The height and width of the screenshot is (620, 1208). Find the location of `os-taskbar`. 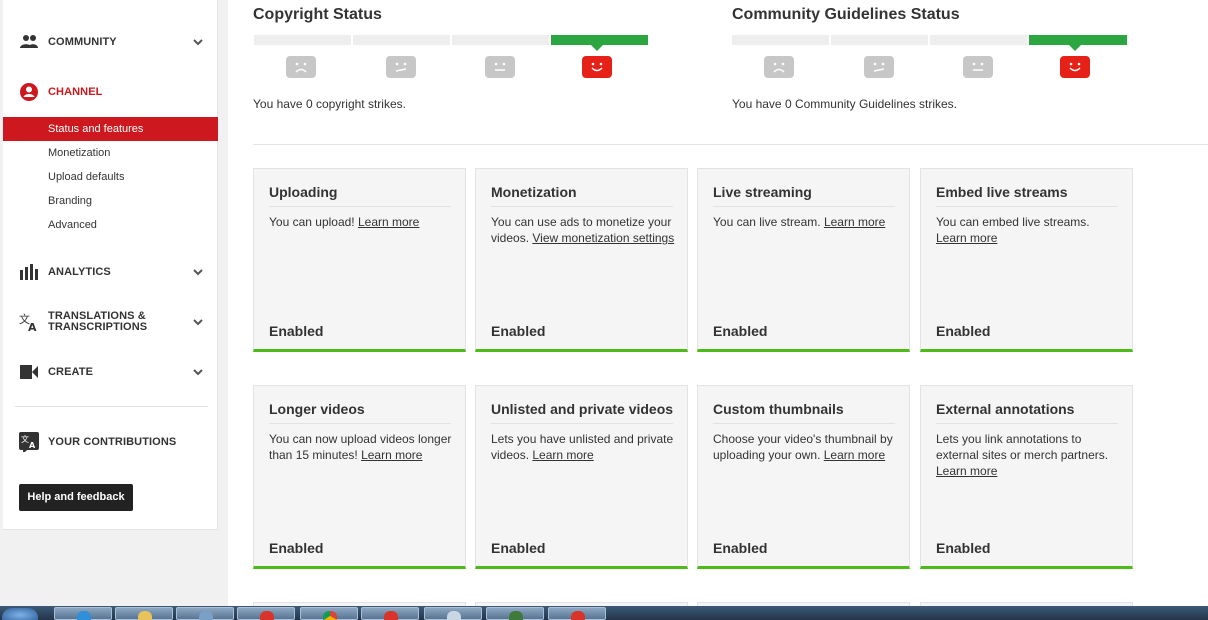

os-taskbar is located at coordinates (604, 613).